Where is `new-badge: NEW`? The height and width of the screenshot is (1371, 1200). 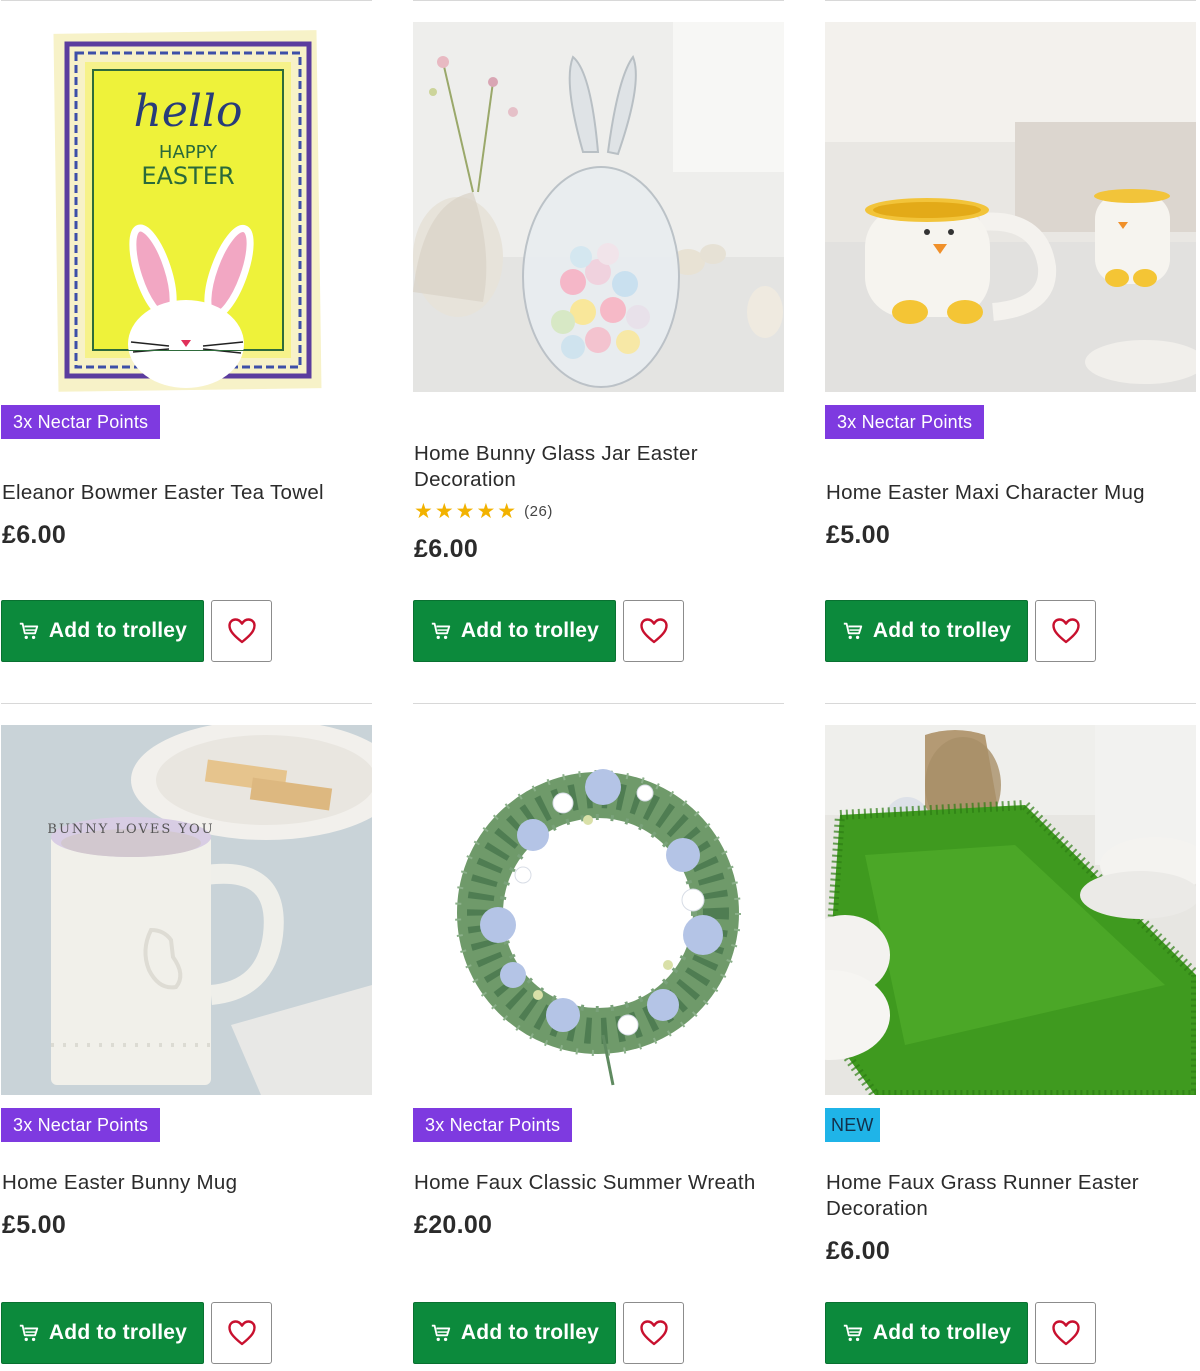
new-badge: NEW is located at coordinates (852, 1125).